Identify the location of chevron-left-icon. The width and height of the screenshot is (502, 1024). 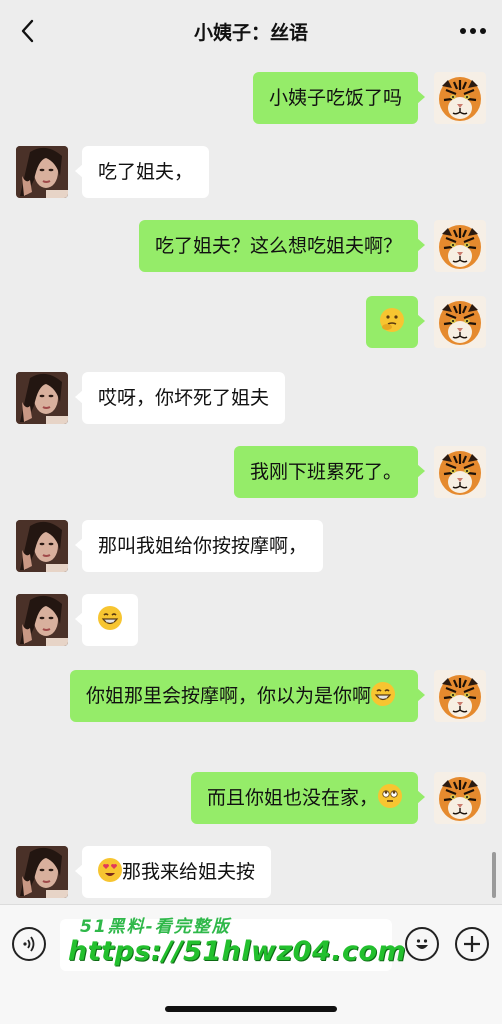
(27, 31).